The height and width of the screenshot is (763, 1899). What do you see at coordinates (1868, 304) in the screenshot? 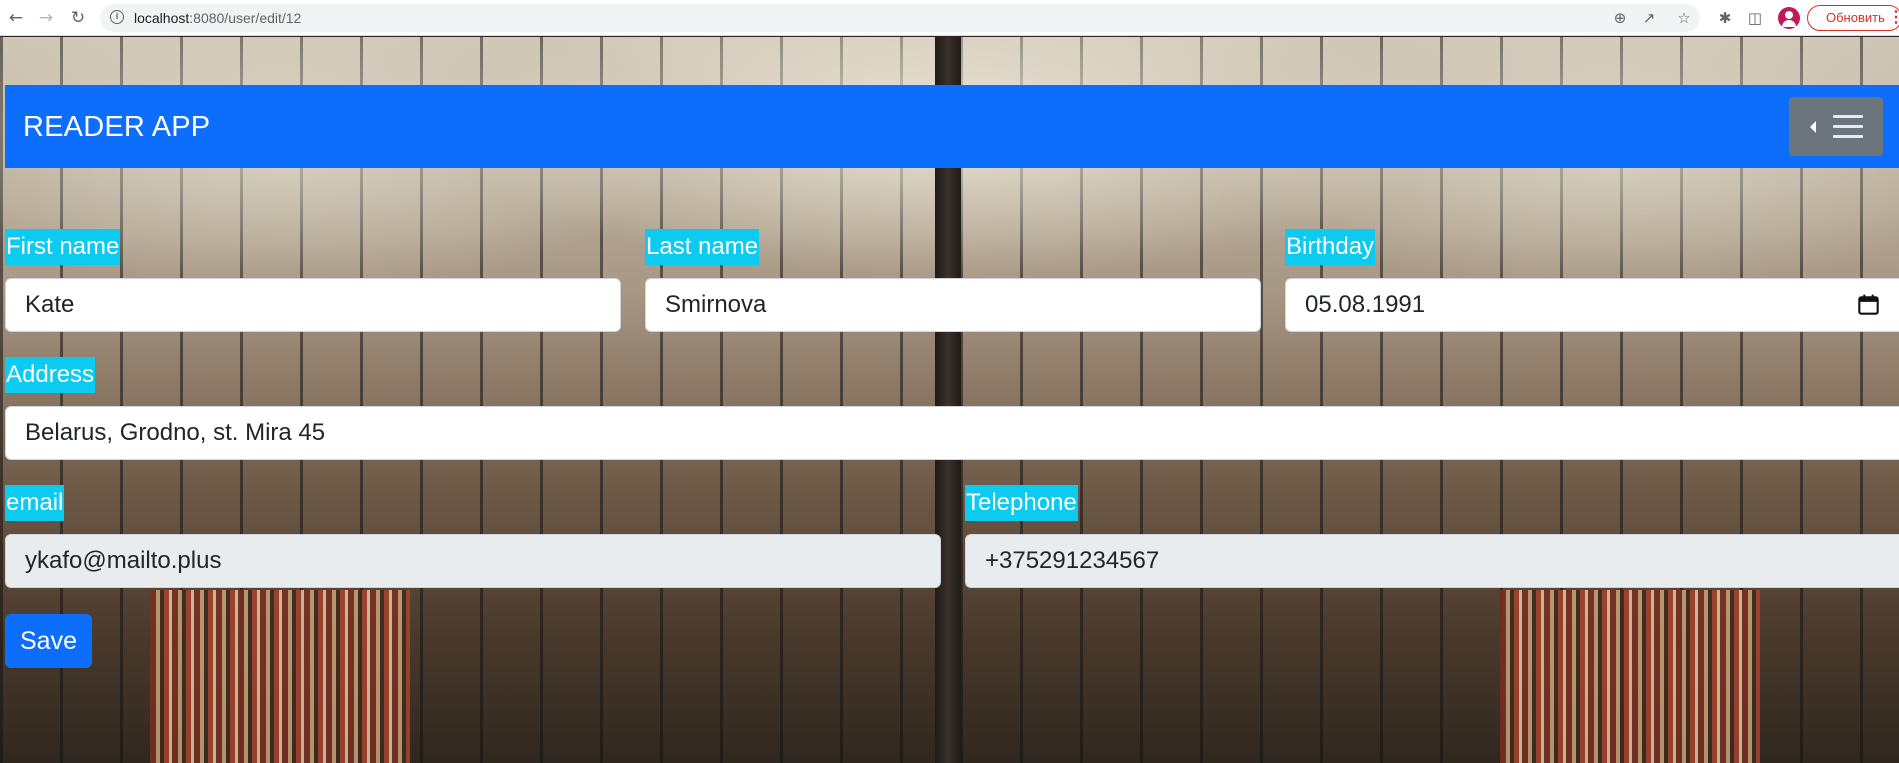
I see `calendar-icon` at bounding box center [1868, 304].